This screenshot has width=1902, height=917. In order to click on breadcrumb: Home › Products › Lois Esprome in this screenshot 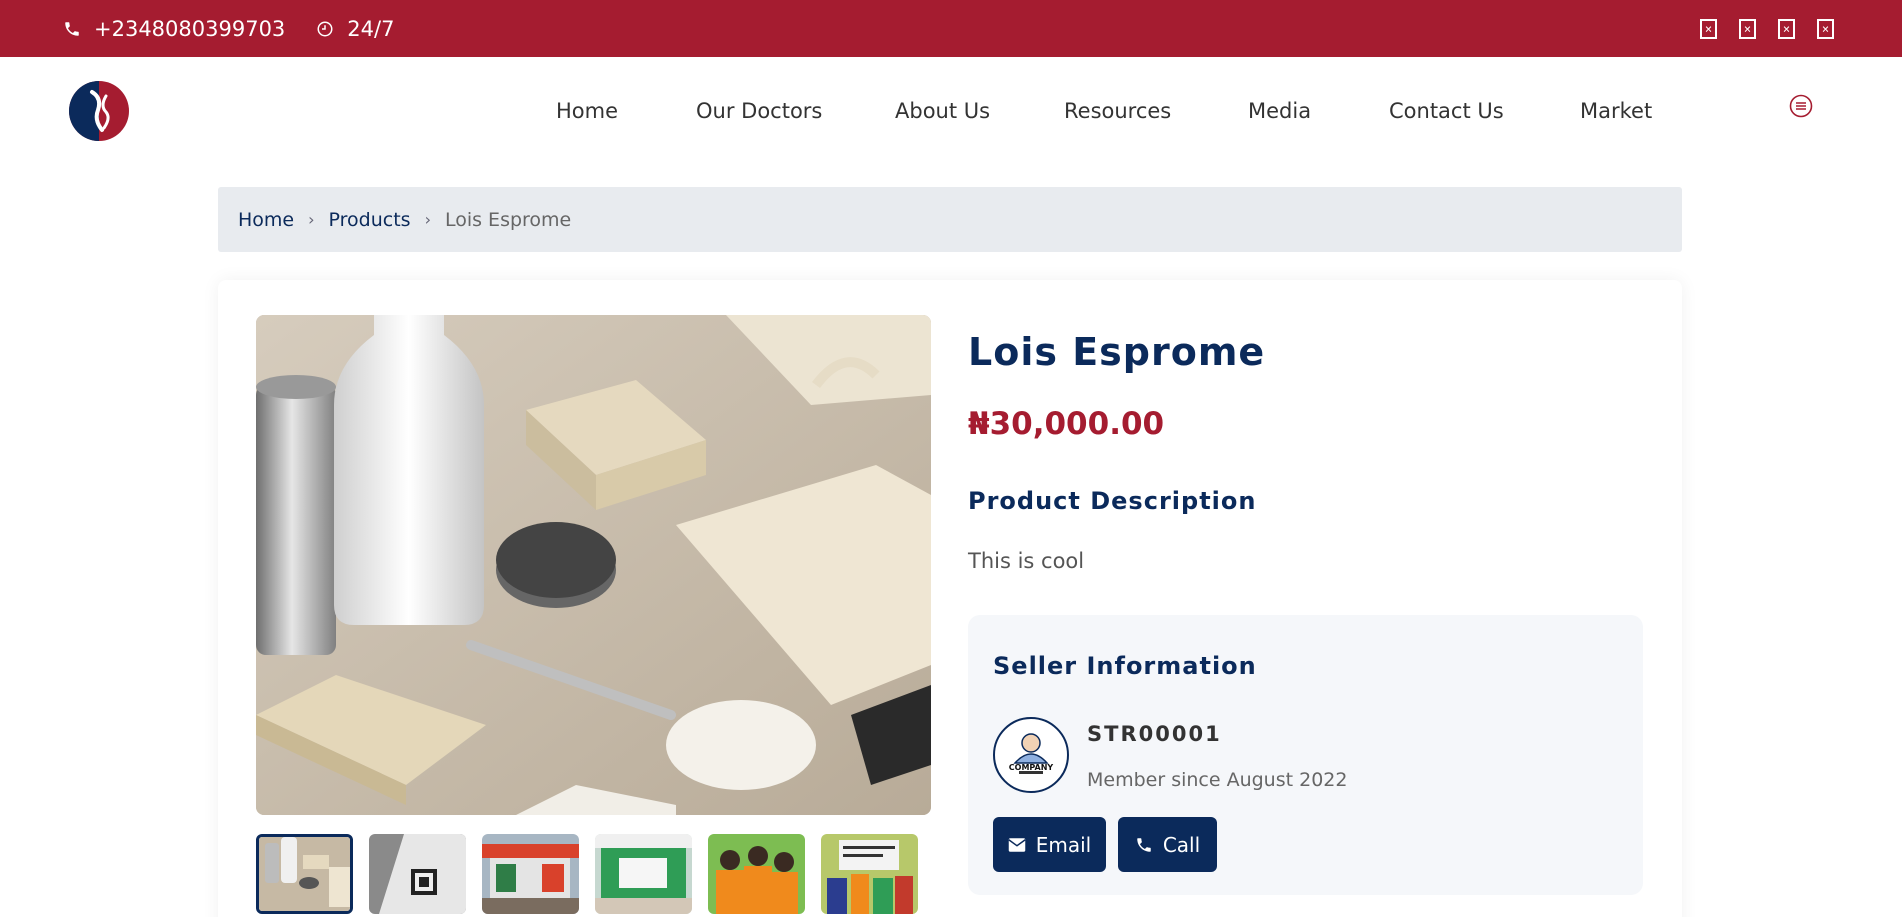, I will do `click(950, 219)`.